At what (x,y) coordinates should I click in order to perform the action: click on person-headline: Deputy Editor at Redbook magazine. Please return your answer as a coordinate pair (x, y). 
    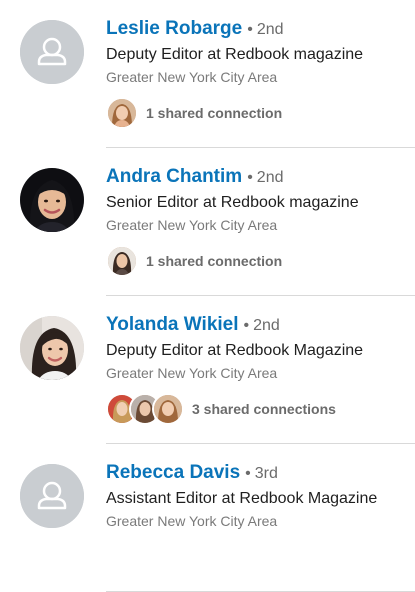
    Looking at the image, I should click on (235, 54).